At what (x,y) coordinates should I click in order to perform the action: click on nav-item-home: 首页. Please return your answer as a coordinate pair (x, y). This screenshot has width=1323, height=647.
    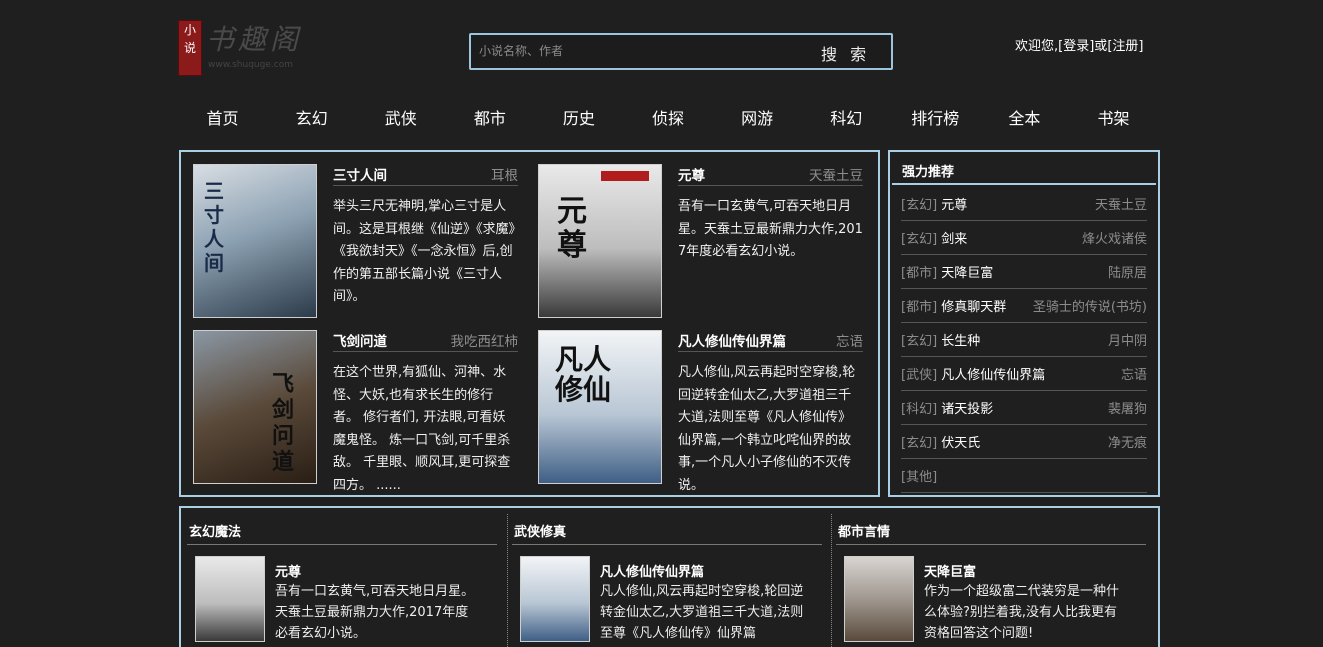
    Looking at the image, I should click on (222, 119).